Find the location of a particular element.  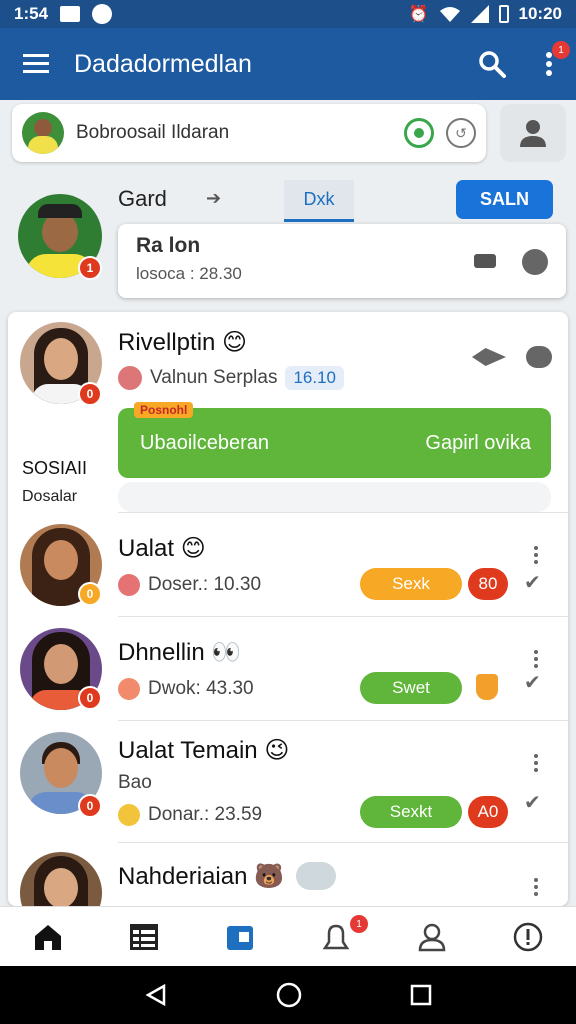

star-icon is located at coordinates (489, 357).